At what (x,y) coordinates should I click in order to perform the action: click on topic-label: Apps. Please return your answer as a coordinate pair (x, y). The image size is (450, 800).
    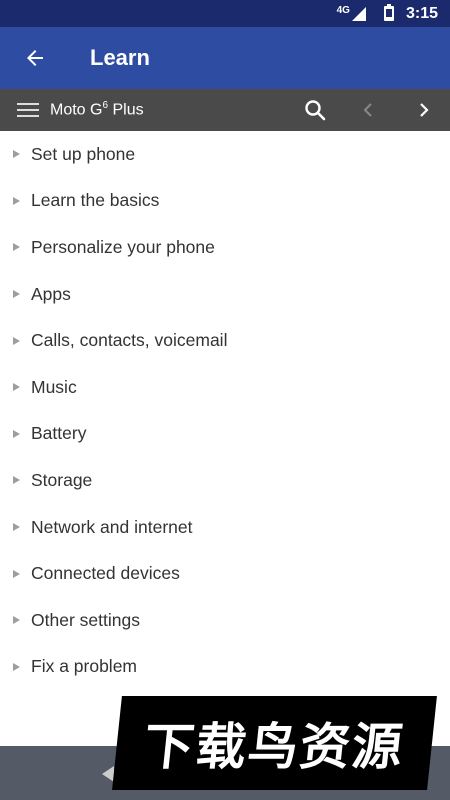
    Looking at the image, I should click on (51, 293).